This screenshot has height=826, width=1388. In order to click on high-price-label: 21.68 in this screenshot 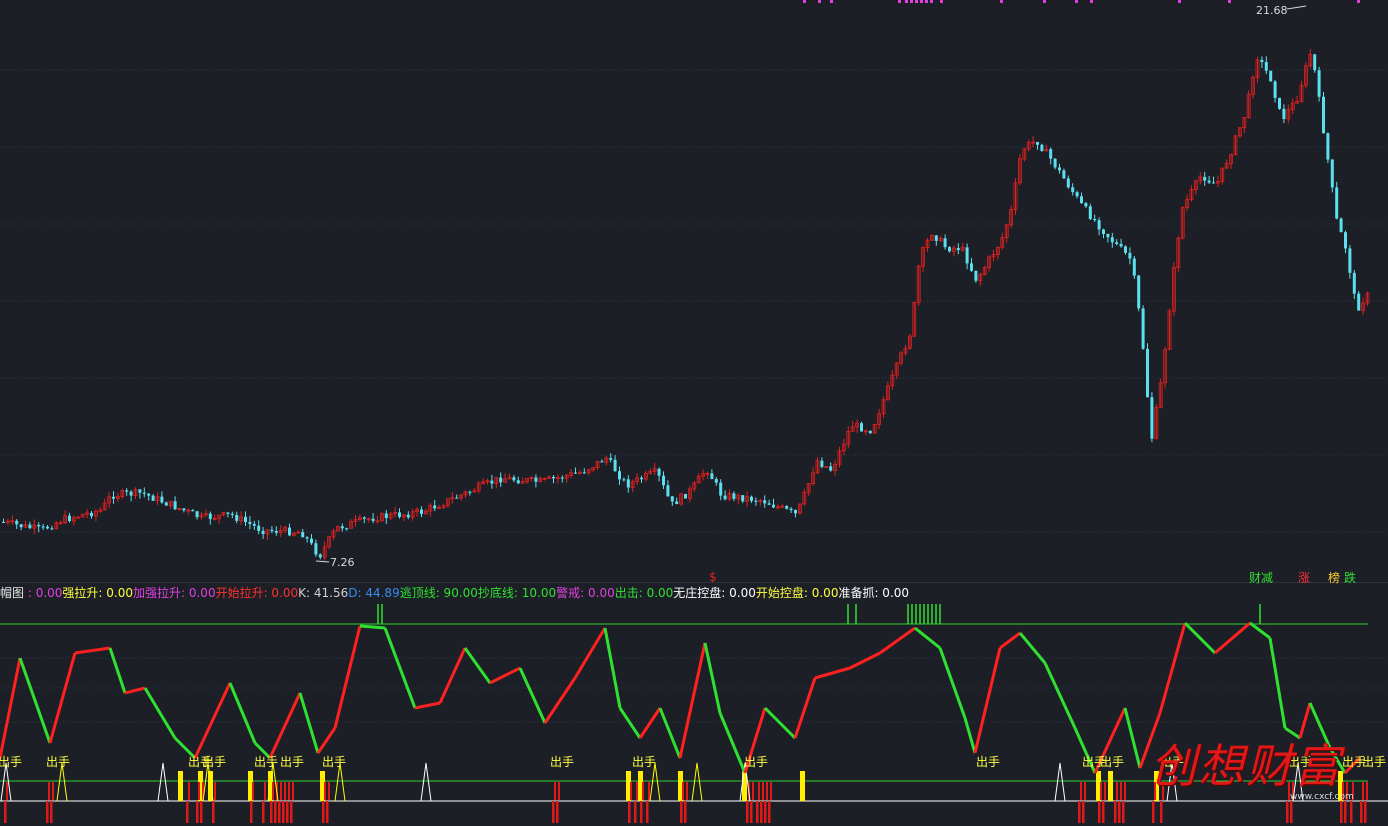, I will do `click(1272, 10)`.